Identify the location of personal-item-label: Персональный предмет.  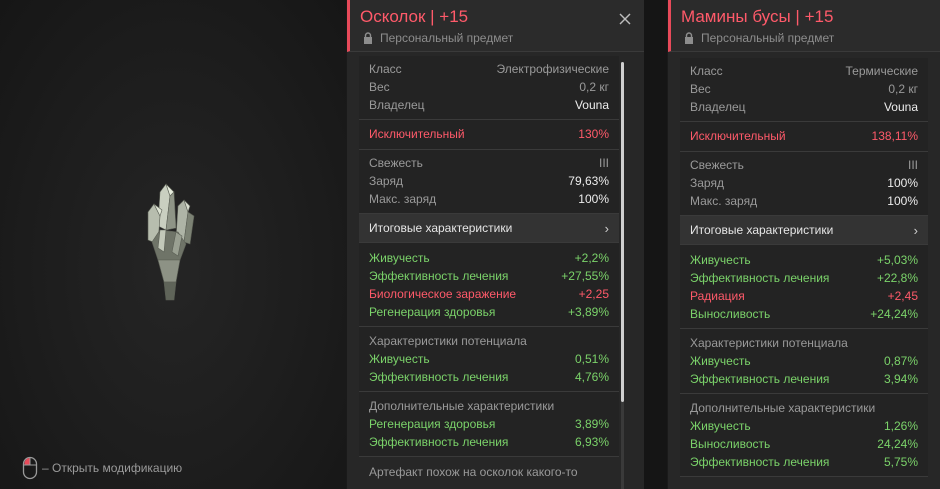
(768, 38).